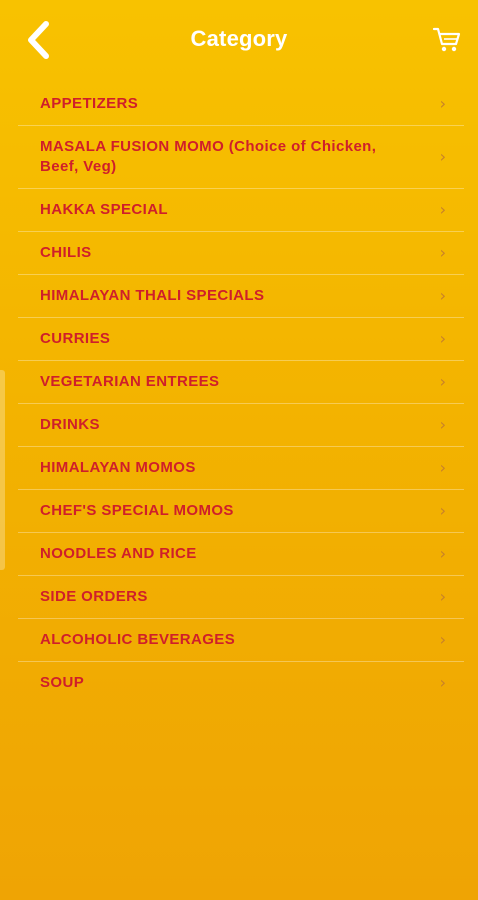 The image size is (478, 900). What do you see at coordinates (241, 597) in the screenshot?
I see `category-item-side-orders: SIDE ORDERS ›` at bounding box center [241, 597].